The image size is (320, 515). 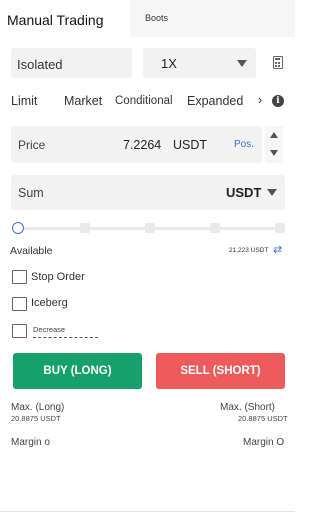 I want to click on chevron-right-icon: ›, so click(x=260, y=99).